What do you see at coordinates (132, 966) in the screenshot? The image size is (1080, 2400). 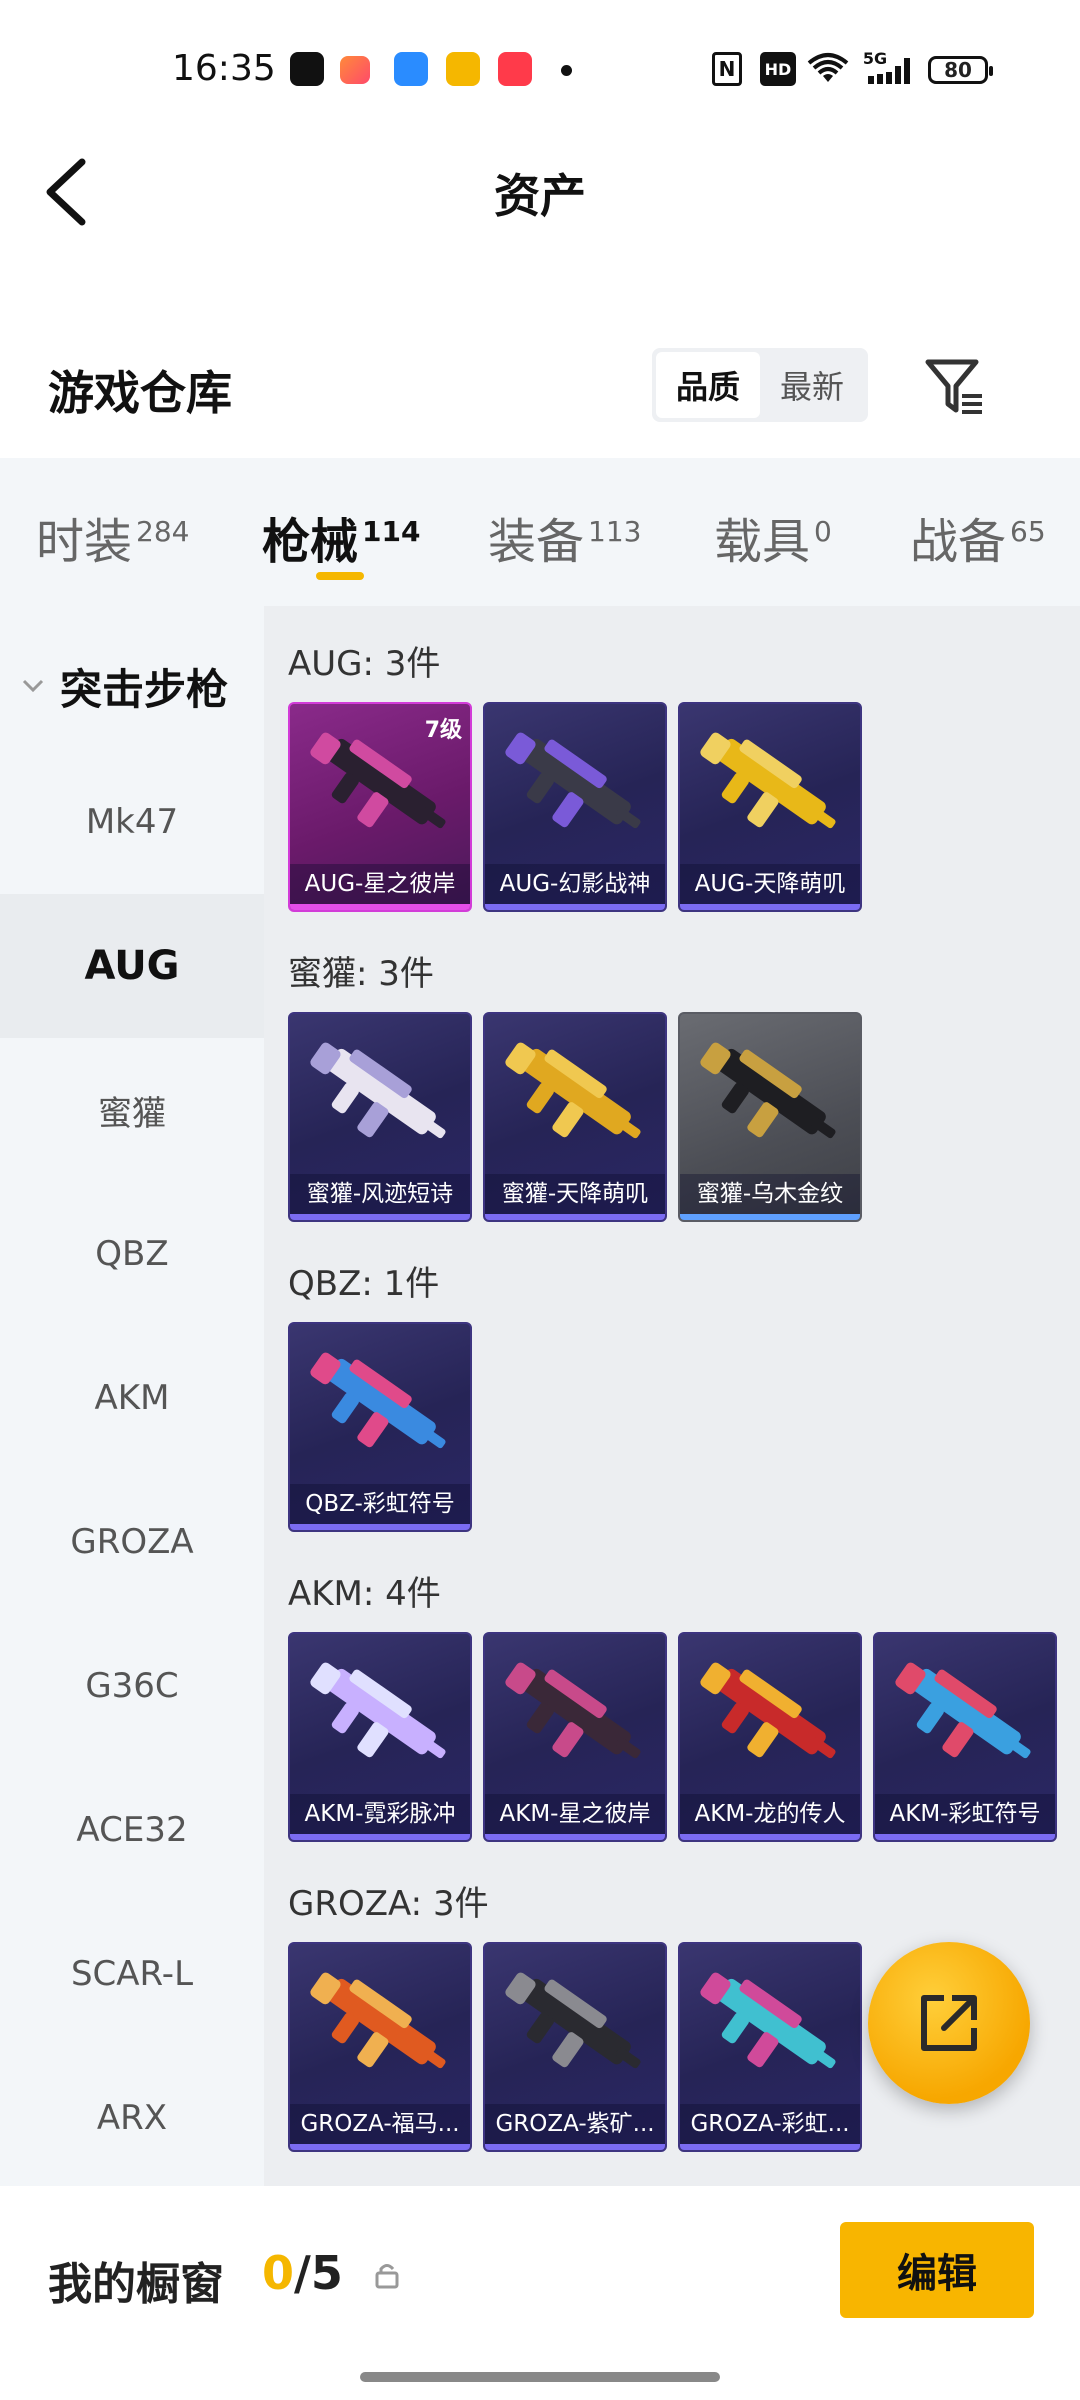 I see `sidebar-item-aug: AUG` at bounding box center [132, 966].